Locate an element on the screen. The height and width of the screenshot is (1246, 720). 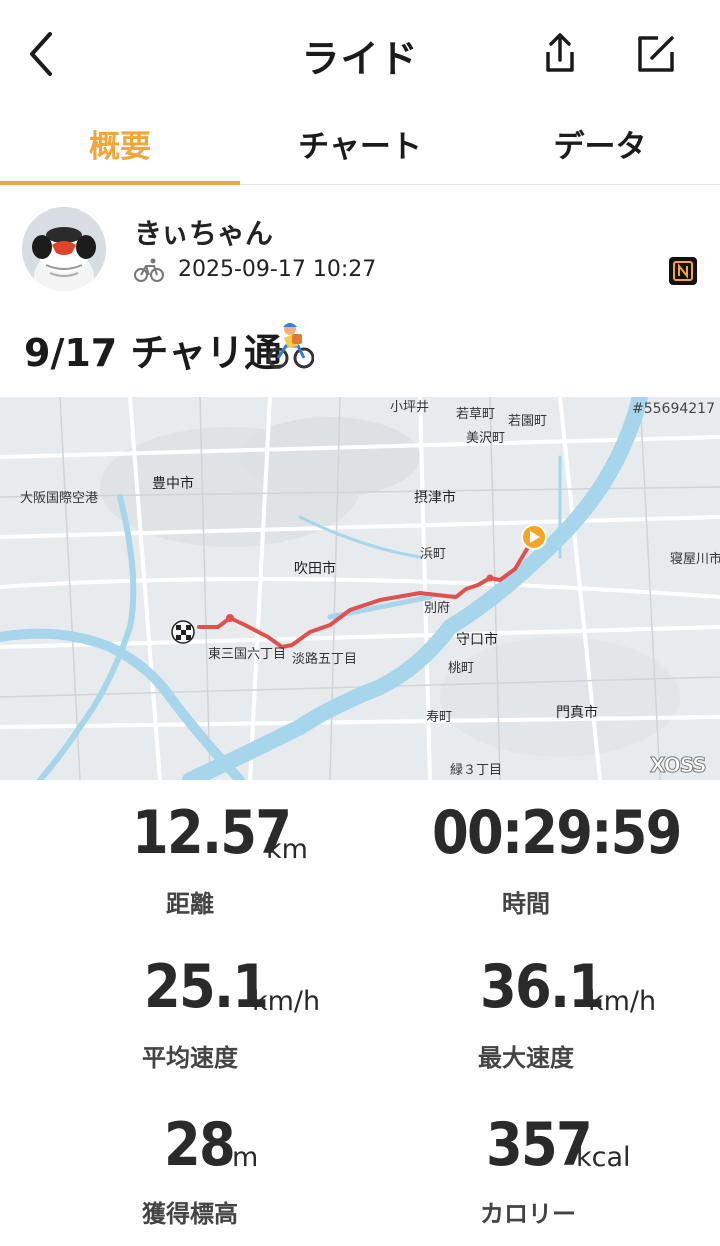
map-label: 若園町 is located at coordinates (528, 421).